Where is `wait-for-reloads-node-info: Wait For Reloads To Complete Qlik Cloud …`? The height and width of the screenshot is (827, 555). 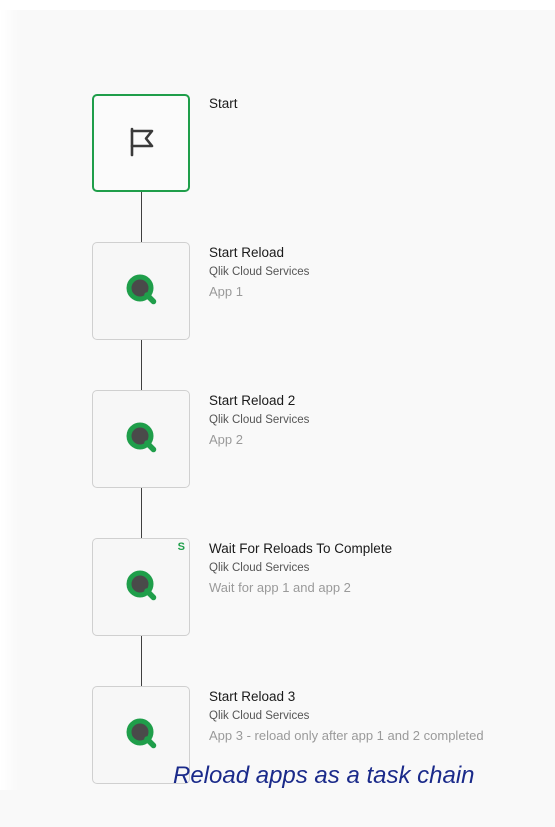
wait-for-reloads-node-info: Wait For Reloads To Complete Qlik Cloud … is located at coordinates (300, 568).